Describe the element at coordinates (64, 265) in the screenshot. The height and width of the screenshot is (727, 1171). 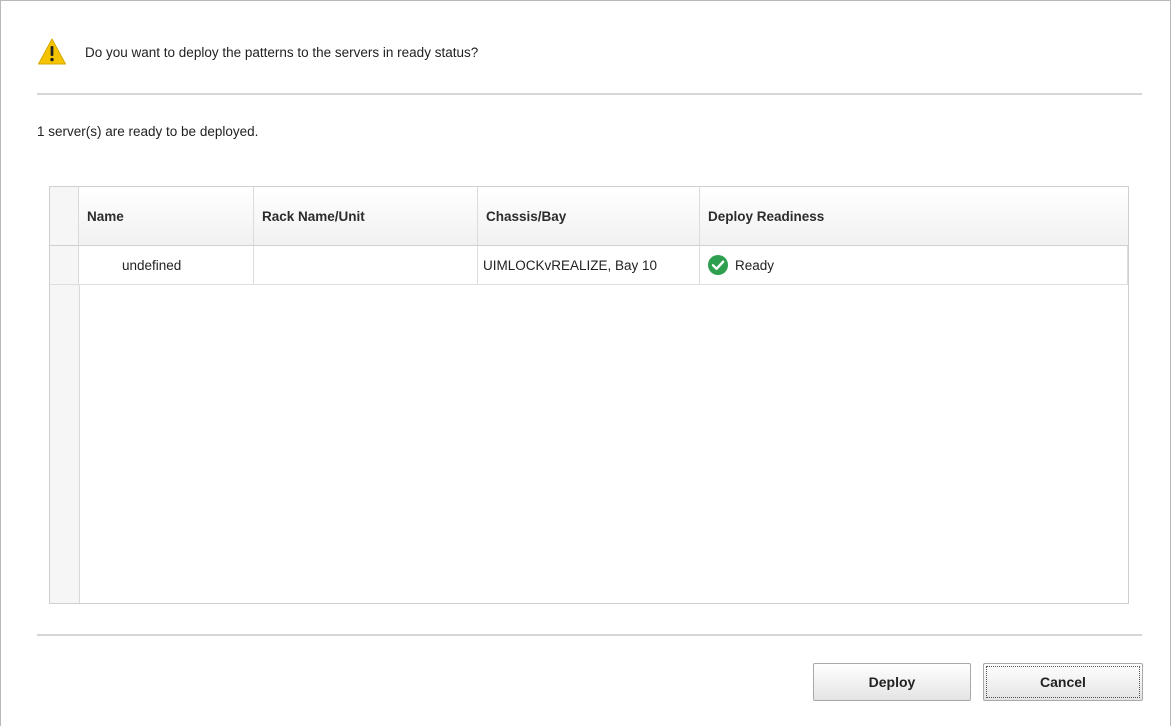
I see `row-selector` at that location.